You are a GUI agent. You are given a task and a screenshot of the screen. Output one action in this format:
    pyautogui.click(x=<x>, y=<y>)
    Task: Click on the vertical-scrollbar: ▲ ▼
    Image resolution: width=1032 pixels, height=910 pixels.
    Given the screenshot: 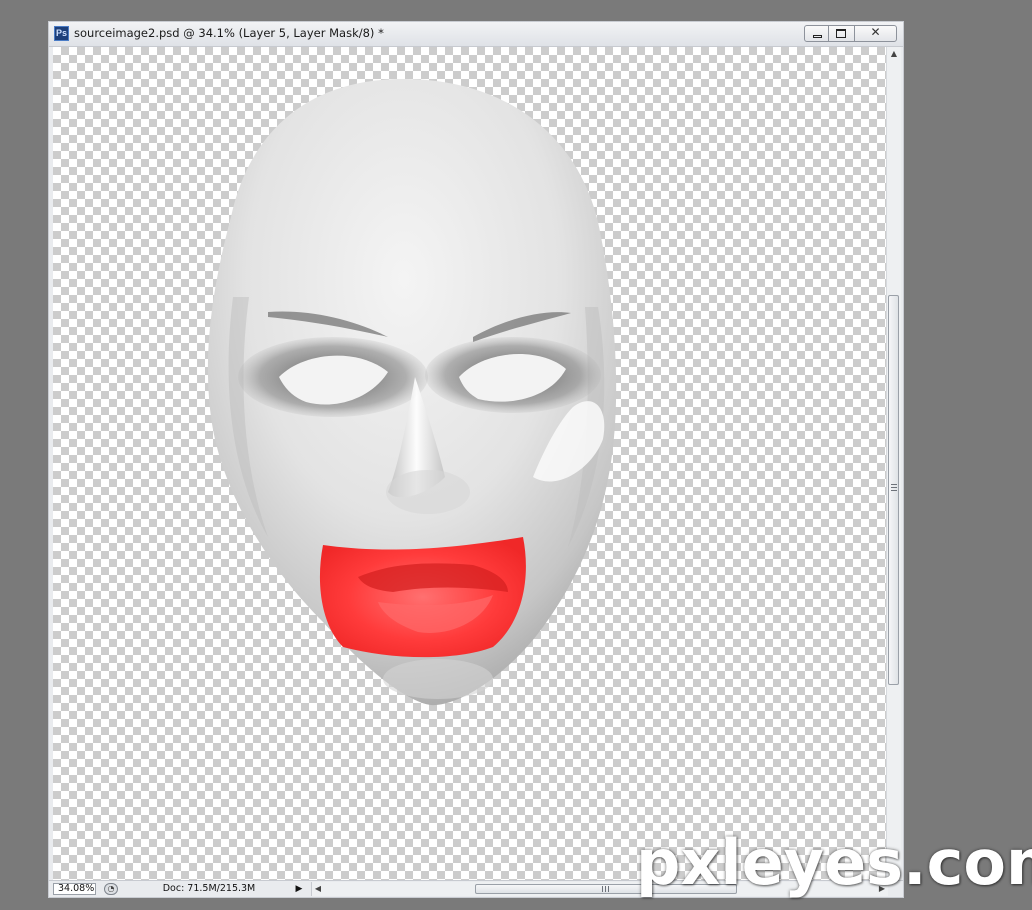 What is the action you would take?
    pyautogui.click(x=893, y=463)
    